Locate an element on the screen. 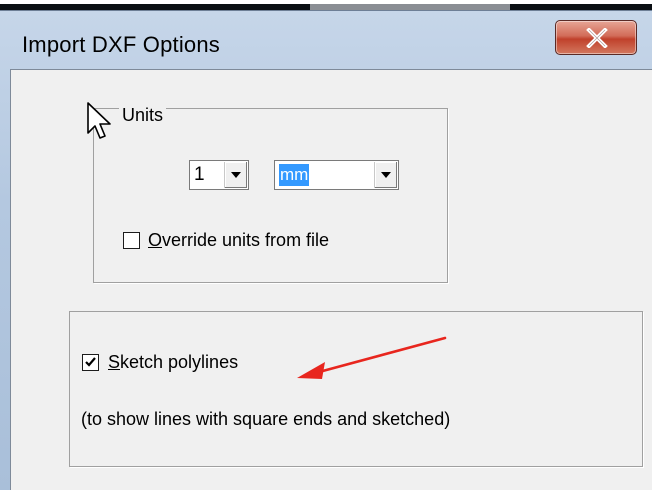  red-arrow-icon is located at coordinates (372, 357).